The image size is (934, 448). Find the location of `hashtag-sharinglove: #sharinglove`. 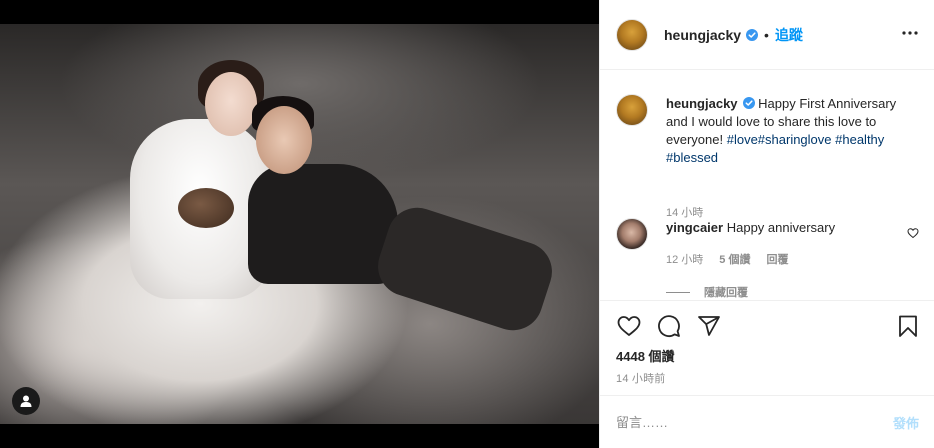

hashtag-sharinglove: #sharinglove is located at coordinates (795, 139).